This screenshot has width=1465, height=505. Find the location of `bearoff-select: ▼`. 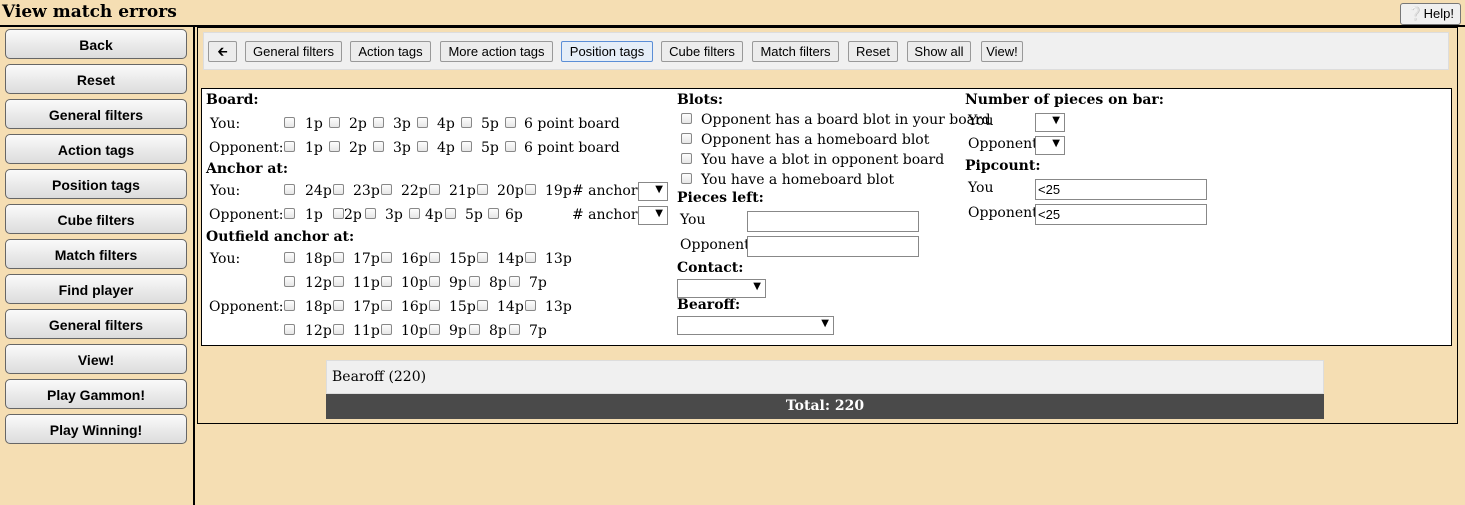

bearoff-select: ▼ is located at coordinates (755, 325).